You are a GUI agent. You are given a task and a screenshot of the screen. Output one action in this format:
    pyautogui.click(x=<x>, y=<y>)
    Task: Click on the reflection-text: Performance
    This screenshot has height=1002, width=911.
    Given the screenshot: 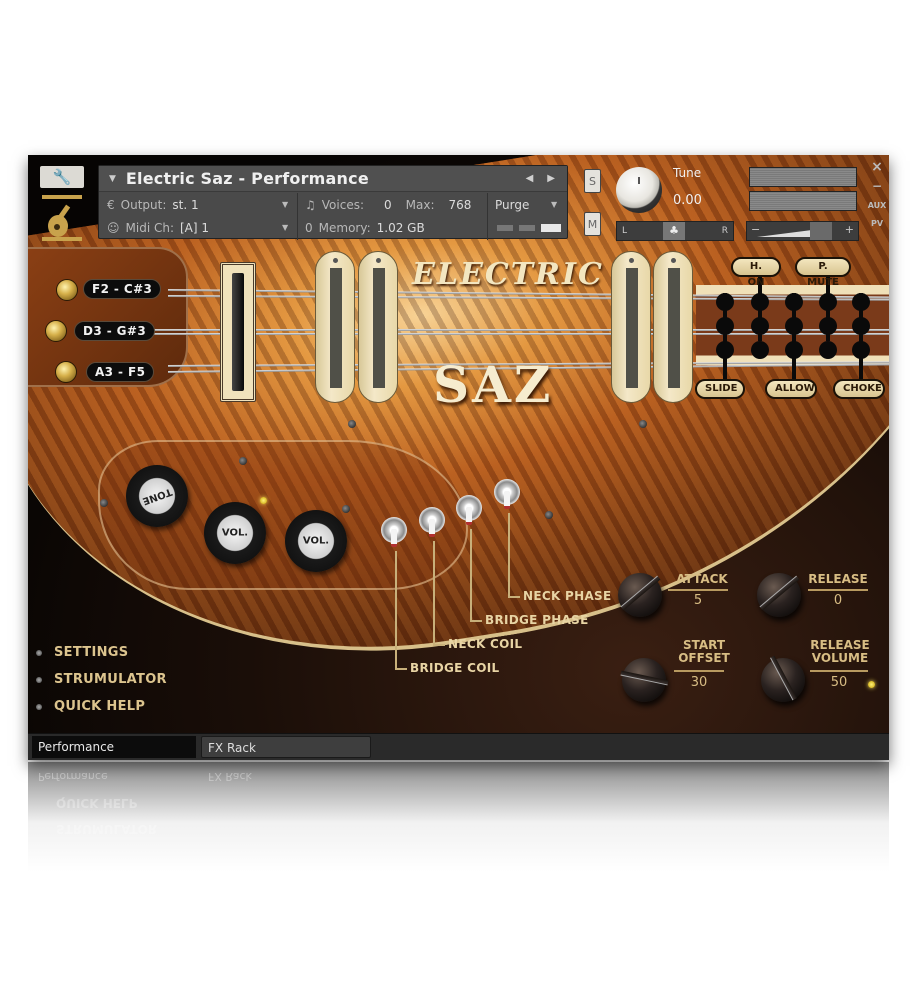 What is the action you would take?
    pyautogui.click(x=73, y=776)
    